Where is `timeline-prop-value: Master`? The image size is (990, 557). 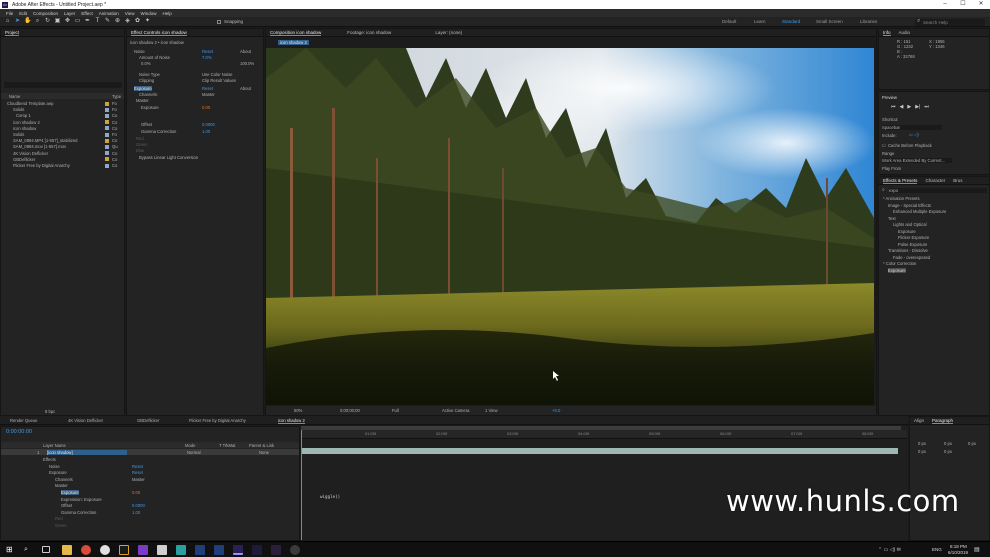
timeline-prop-value: Master is located at coordinates (138, 479).